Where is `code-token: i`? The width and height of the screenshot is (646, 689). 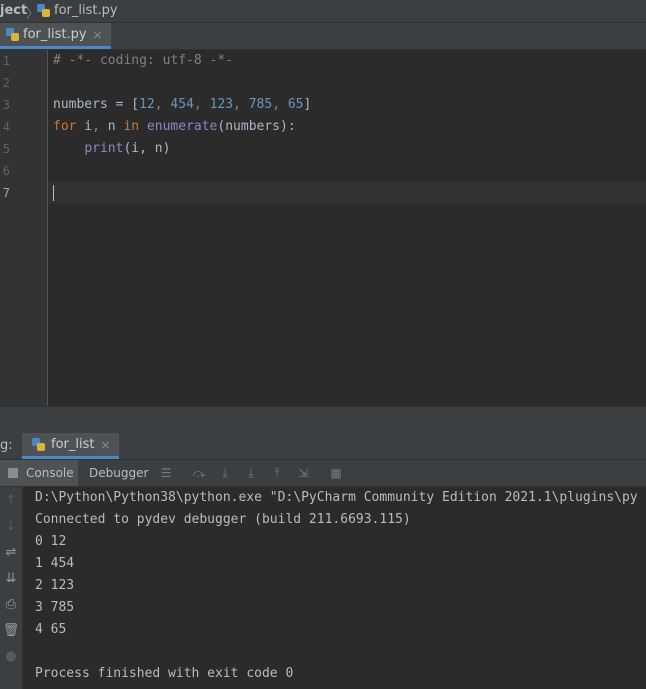
code-token: i is located at coordinates (84, 126).